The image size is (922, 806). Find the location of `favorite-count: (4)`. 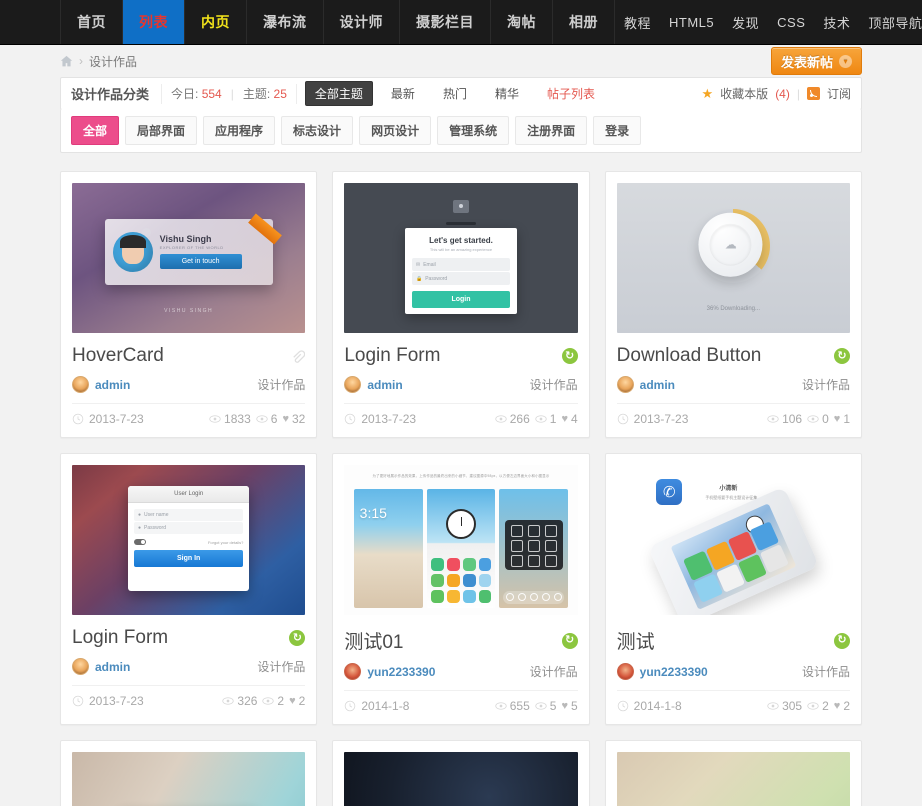

favorite-count: (4) is located at coordinates (782, 93).